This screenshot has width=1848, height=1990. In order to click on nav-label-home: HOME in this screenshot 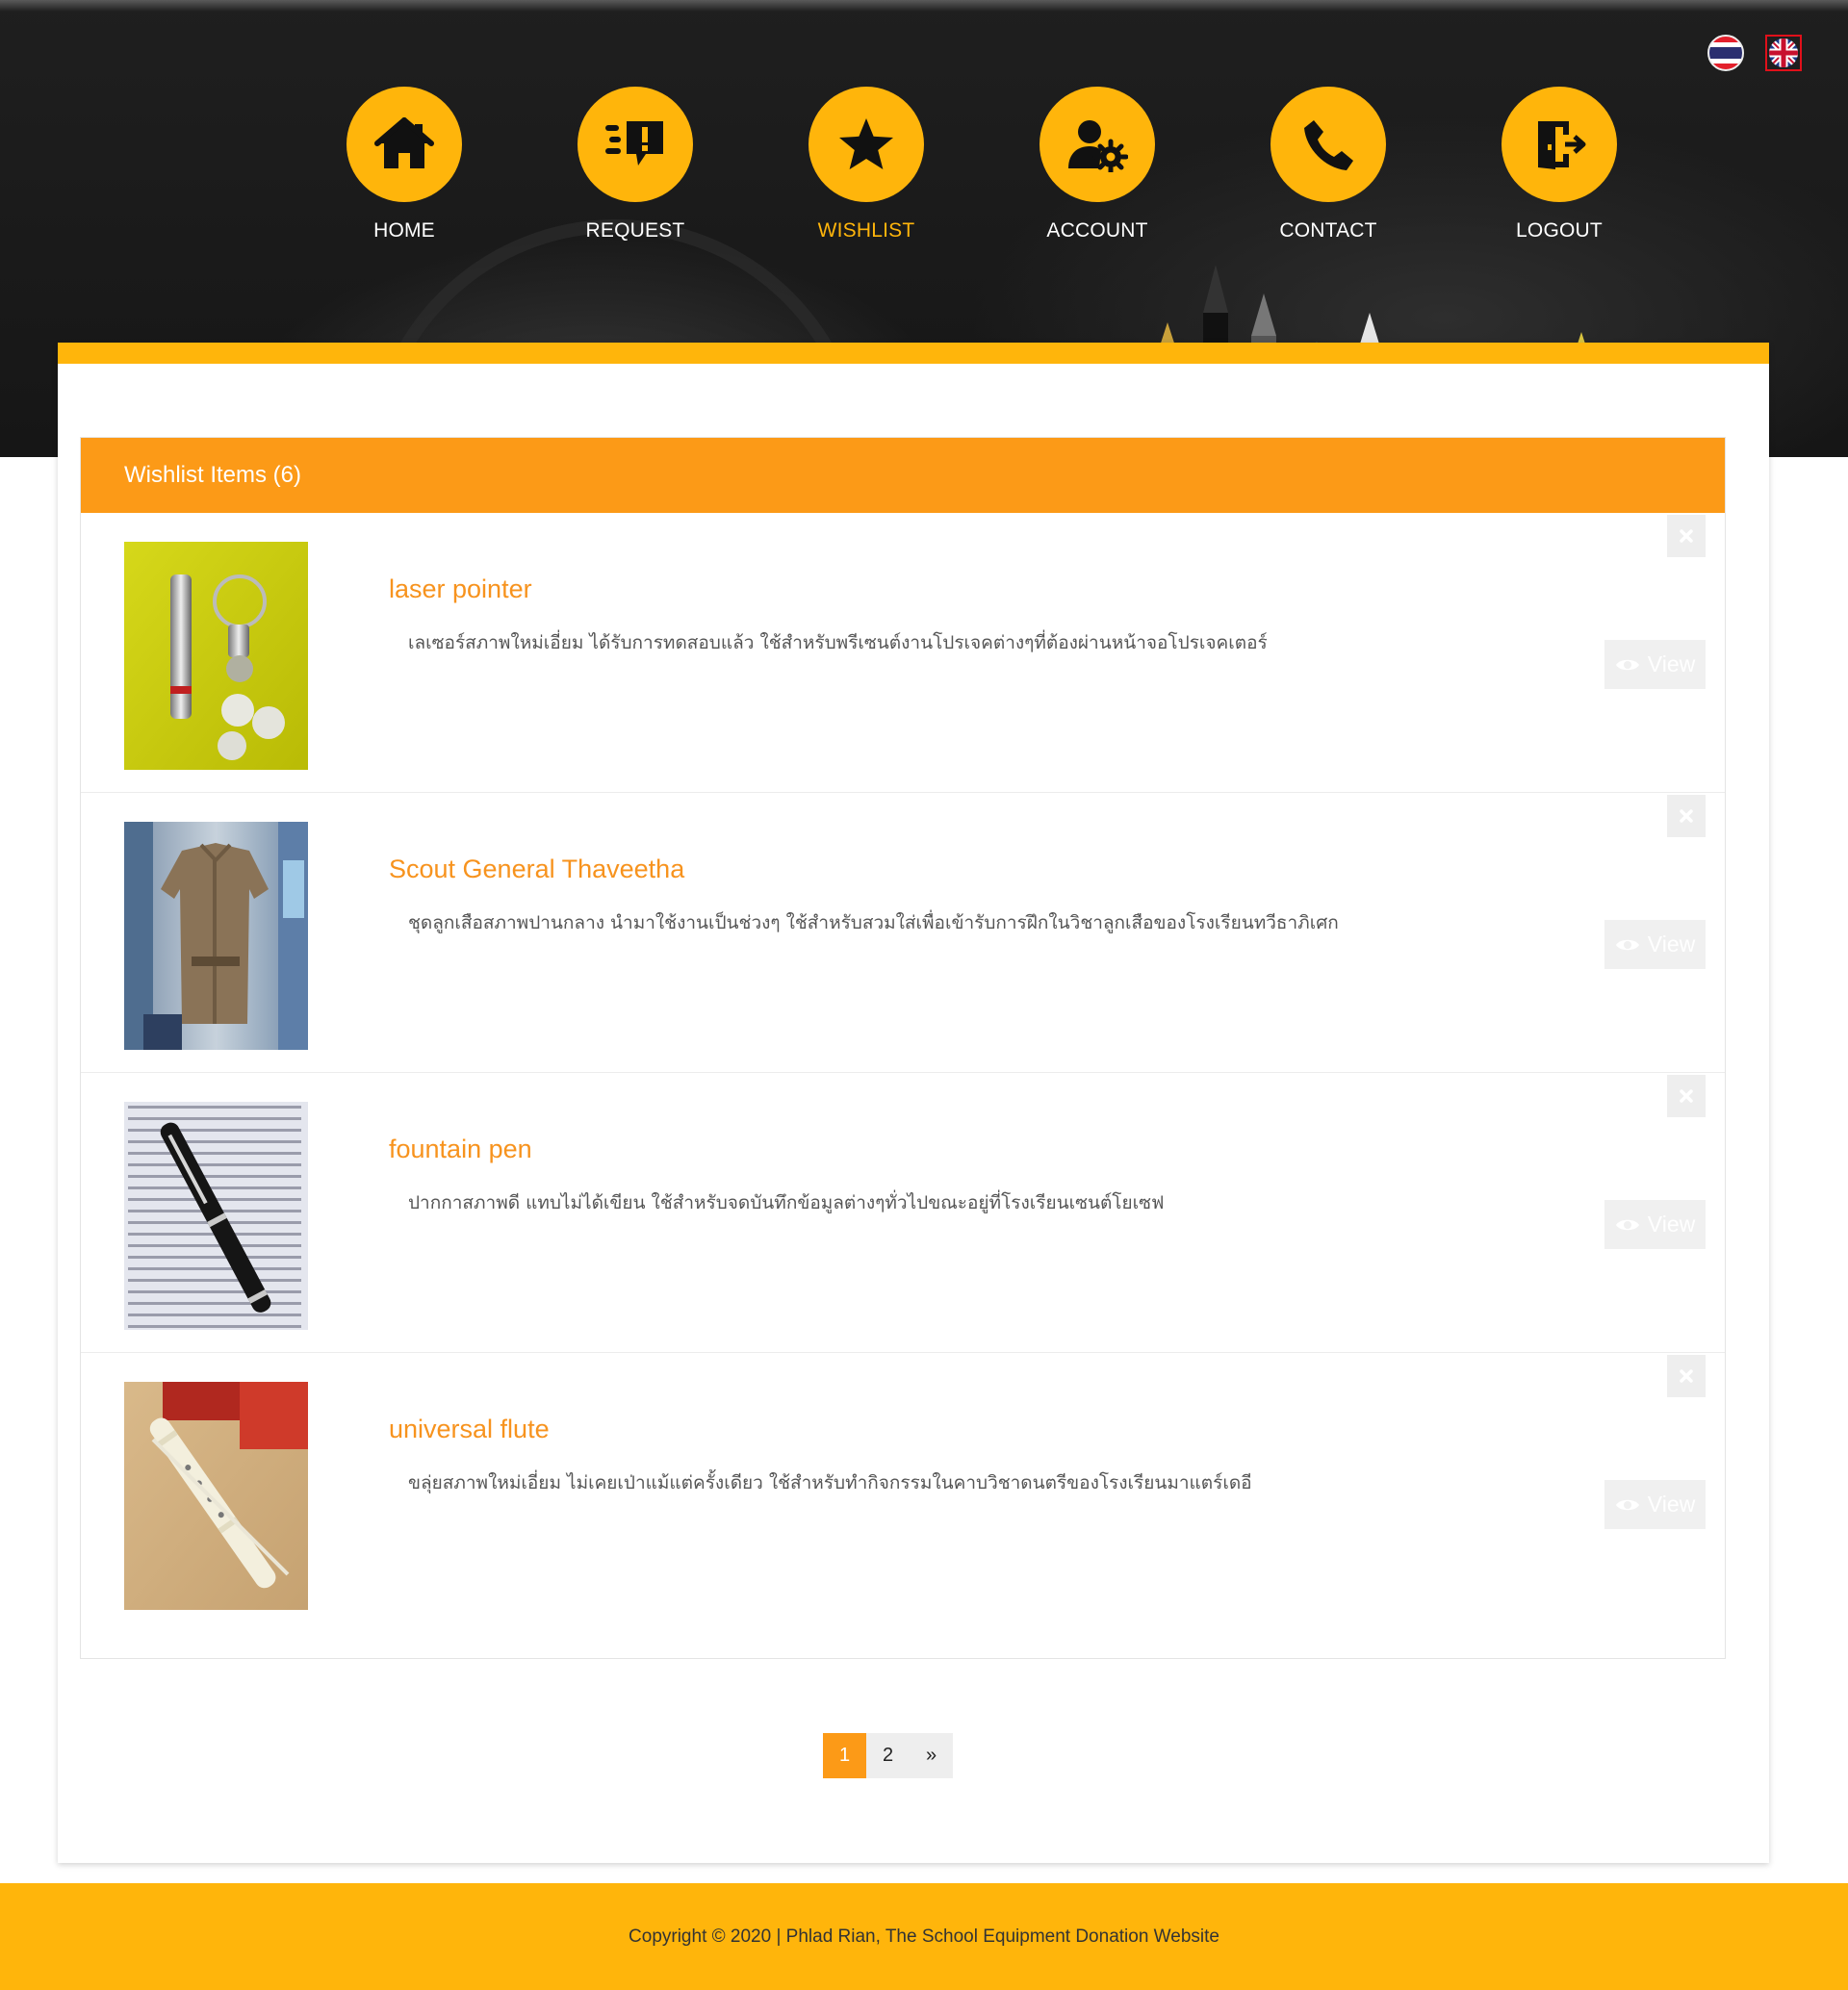, I will do `click(404, 230)`.